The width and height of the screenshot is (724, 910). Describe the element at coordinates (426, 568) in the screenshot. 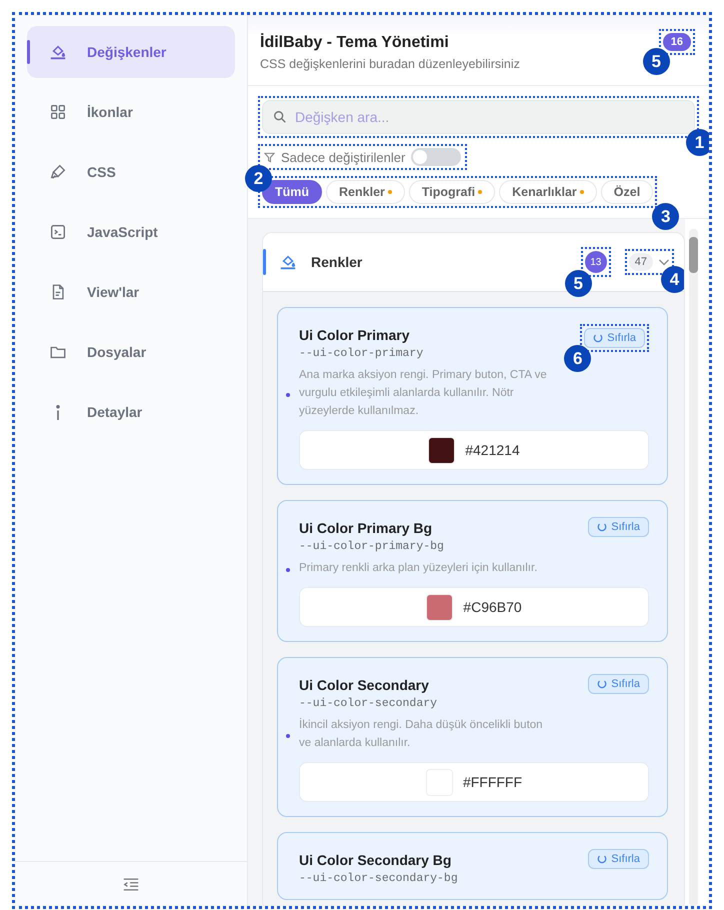

I see `variable-description: Primary renkli arka plan yüzeyleri için kullanılır.` at that location.